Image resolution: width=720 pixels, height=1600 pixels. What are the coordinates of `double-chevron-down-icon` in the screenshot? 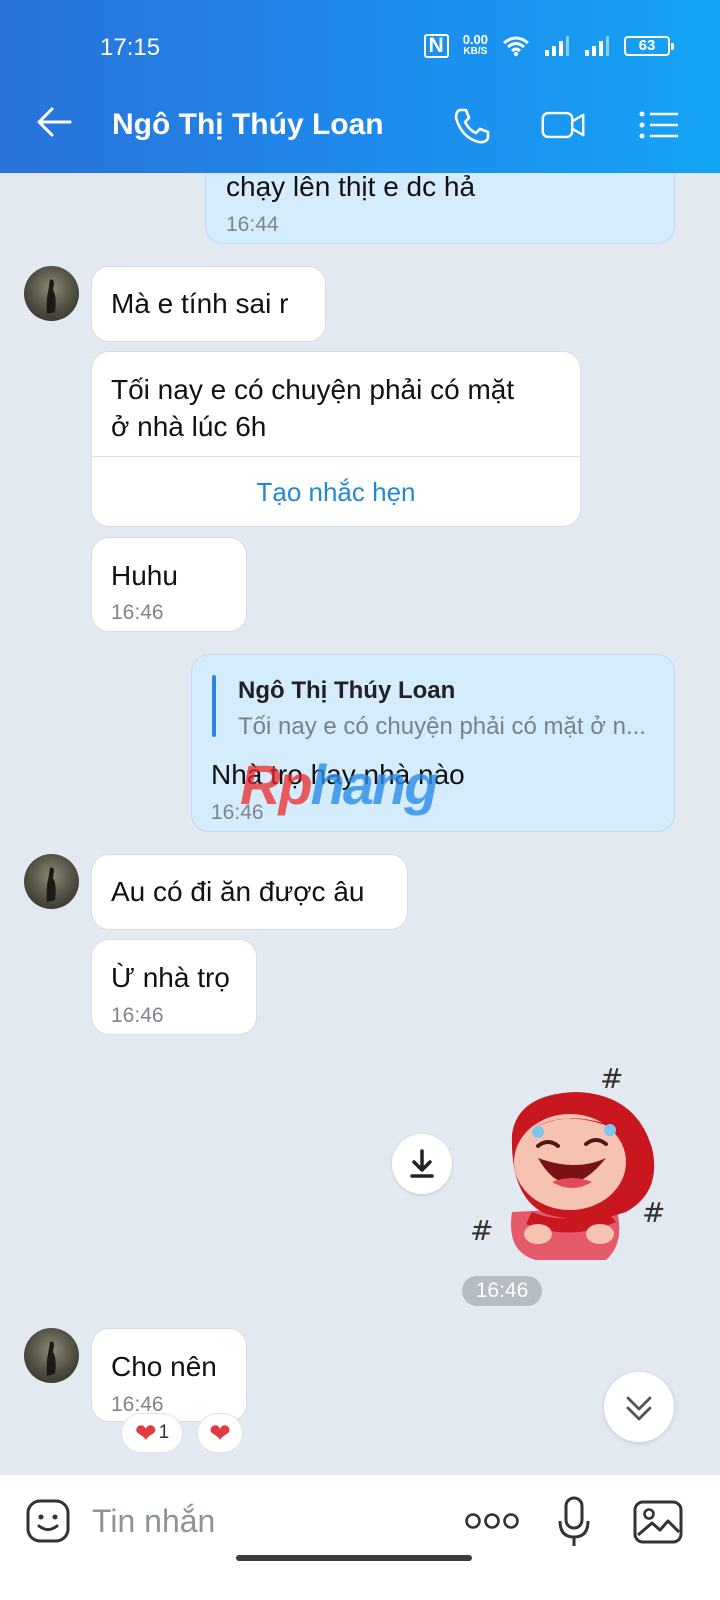 It's located at (639, 1408).